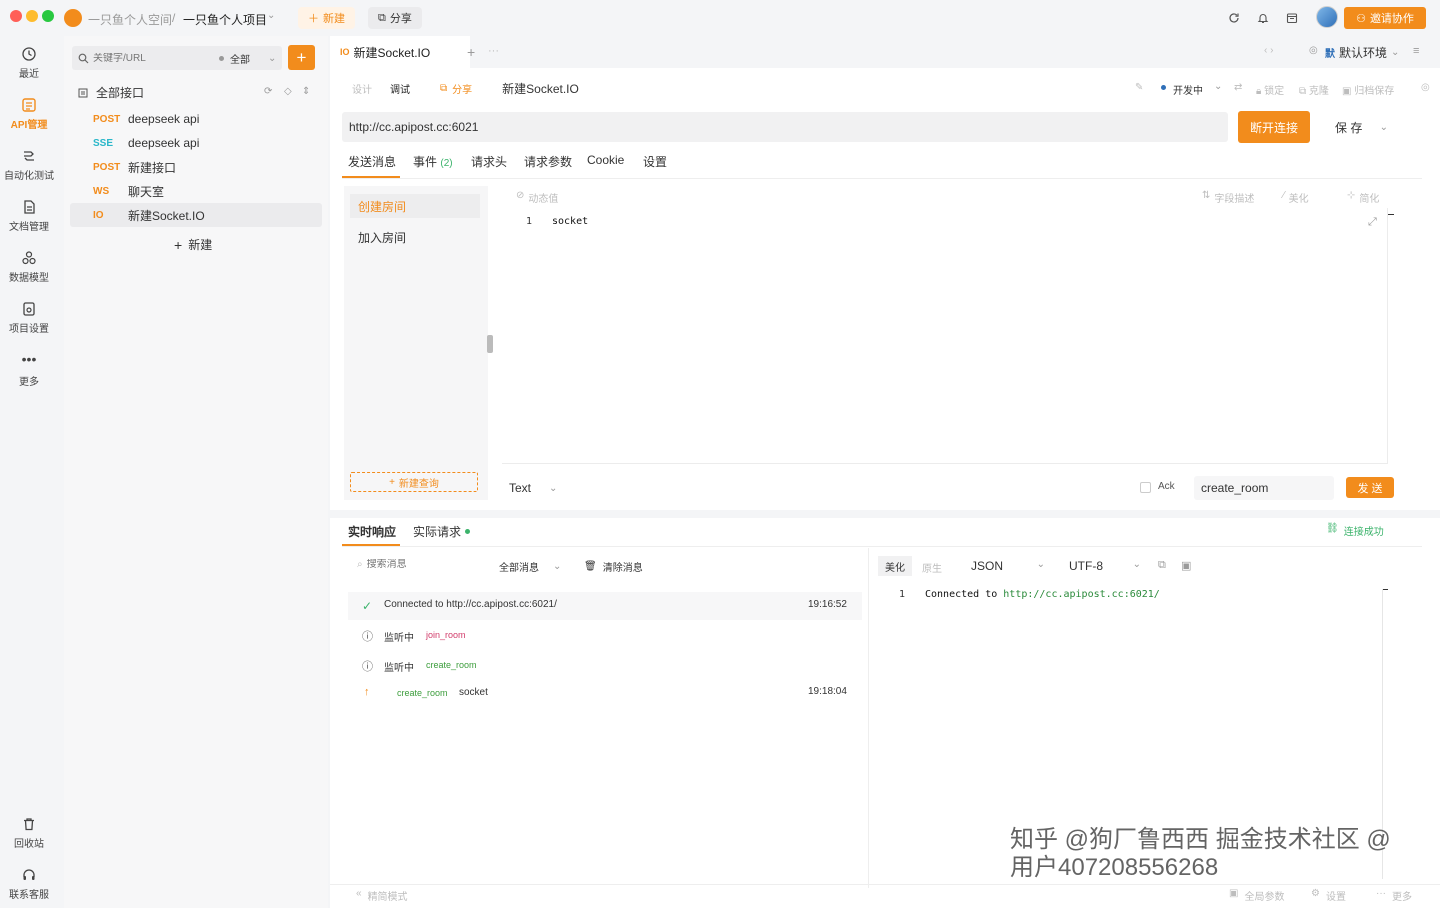 The width and height of the screenshot is (1440, 908). What do you see at coordinates (411, 564) in the screenshot?
I see `message-search-input` at bounding box center [411, 564].